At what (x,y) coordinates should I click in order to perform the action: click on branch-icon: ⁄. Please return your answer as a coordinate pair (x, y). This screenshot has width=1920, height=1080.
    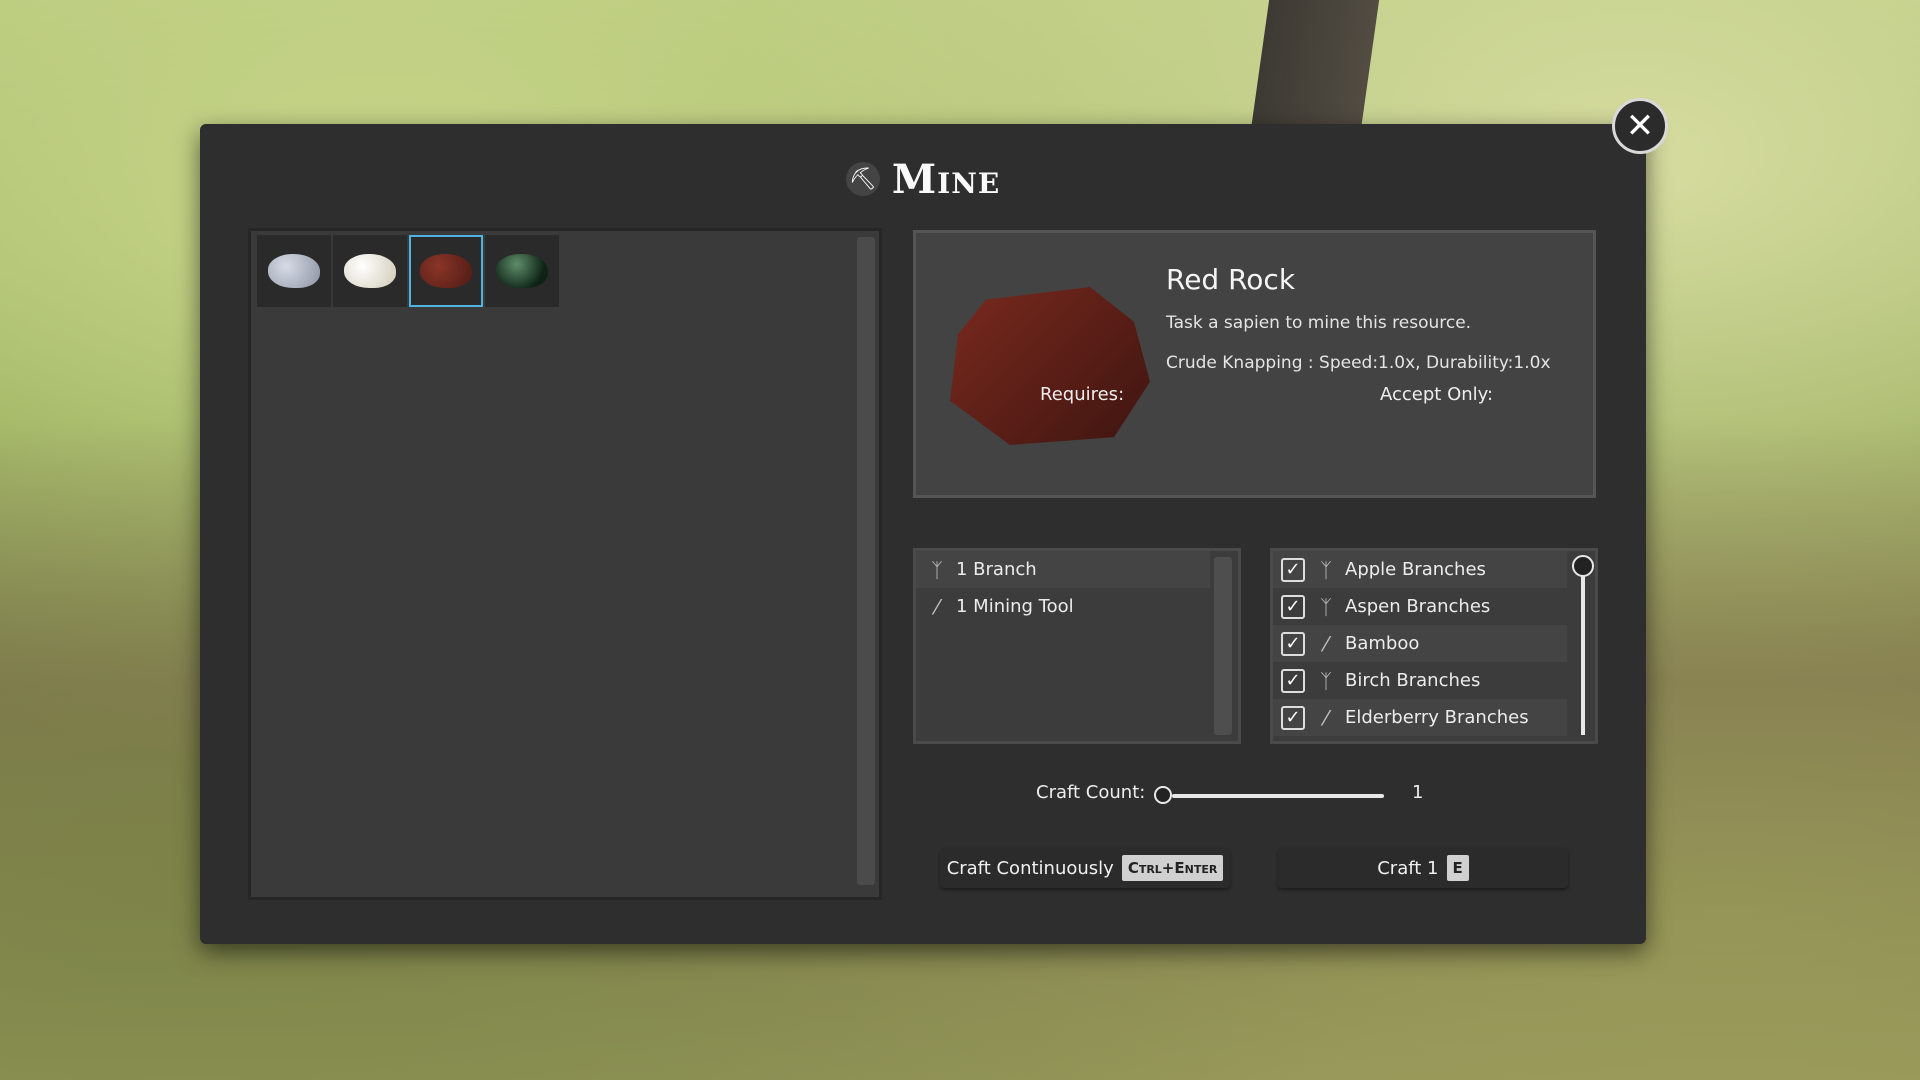
    Looking at the image, I should click on (1326, 717).